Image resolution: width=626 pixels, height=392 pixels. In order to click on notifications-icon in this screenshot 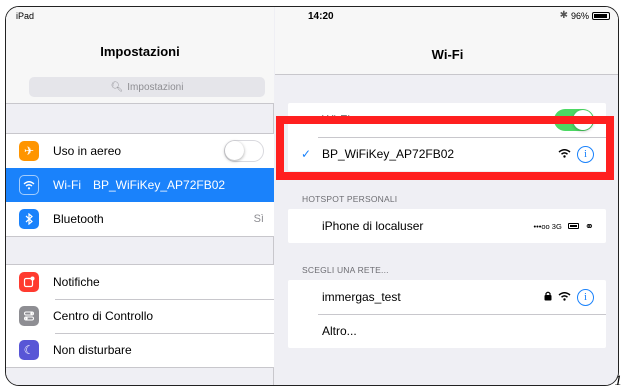, I will do `click(29, 282)`.